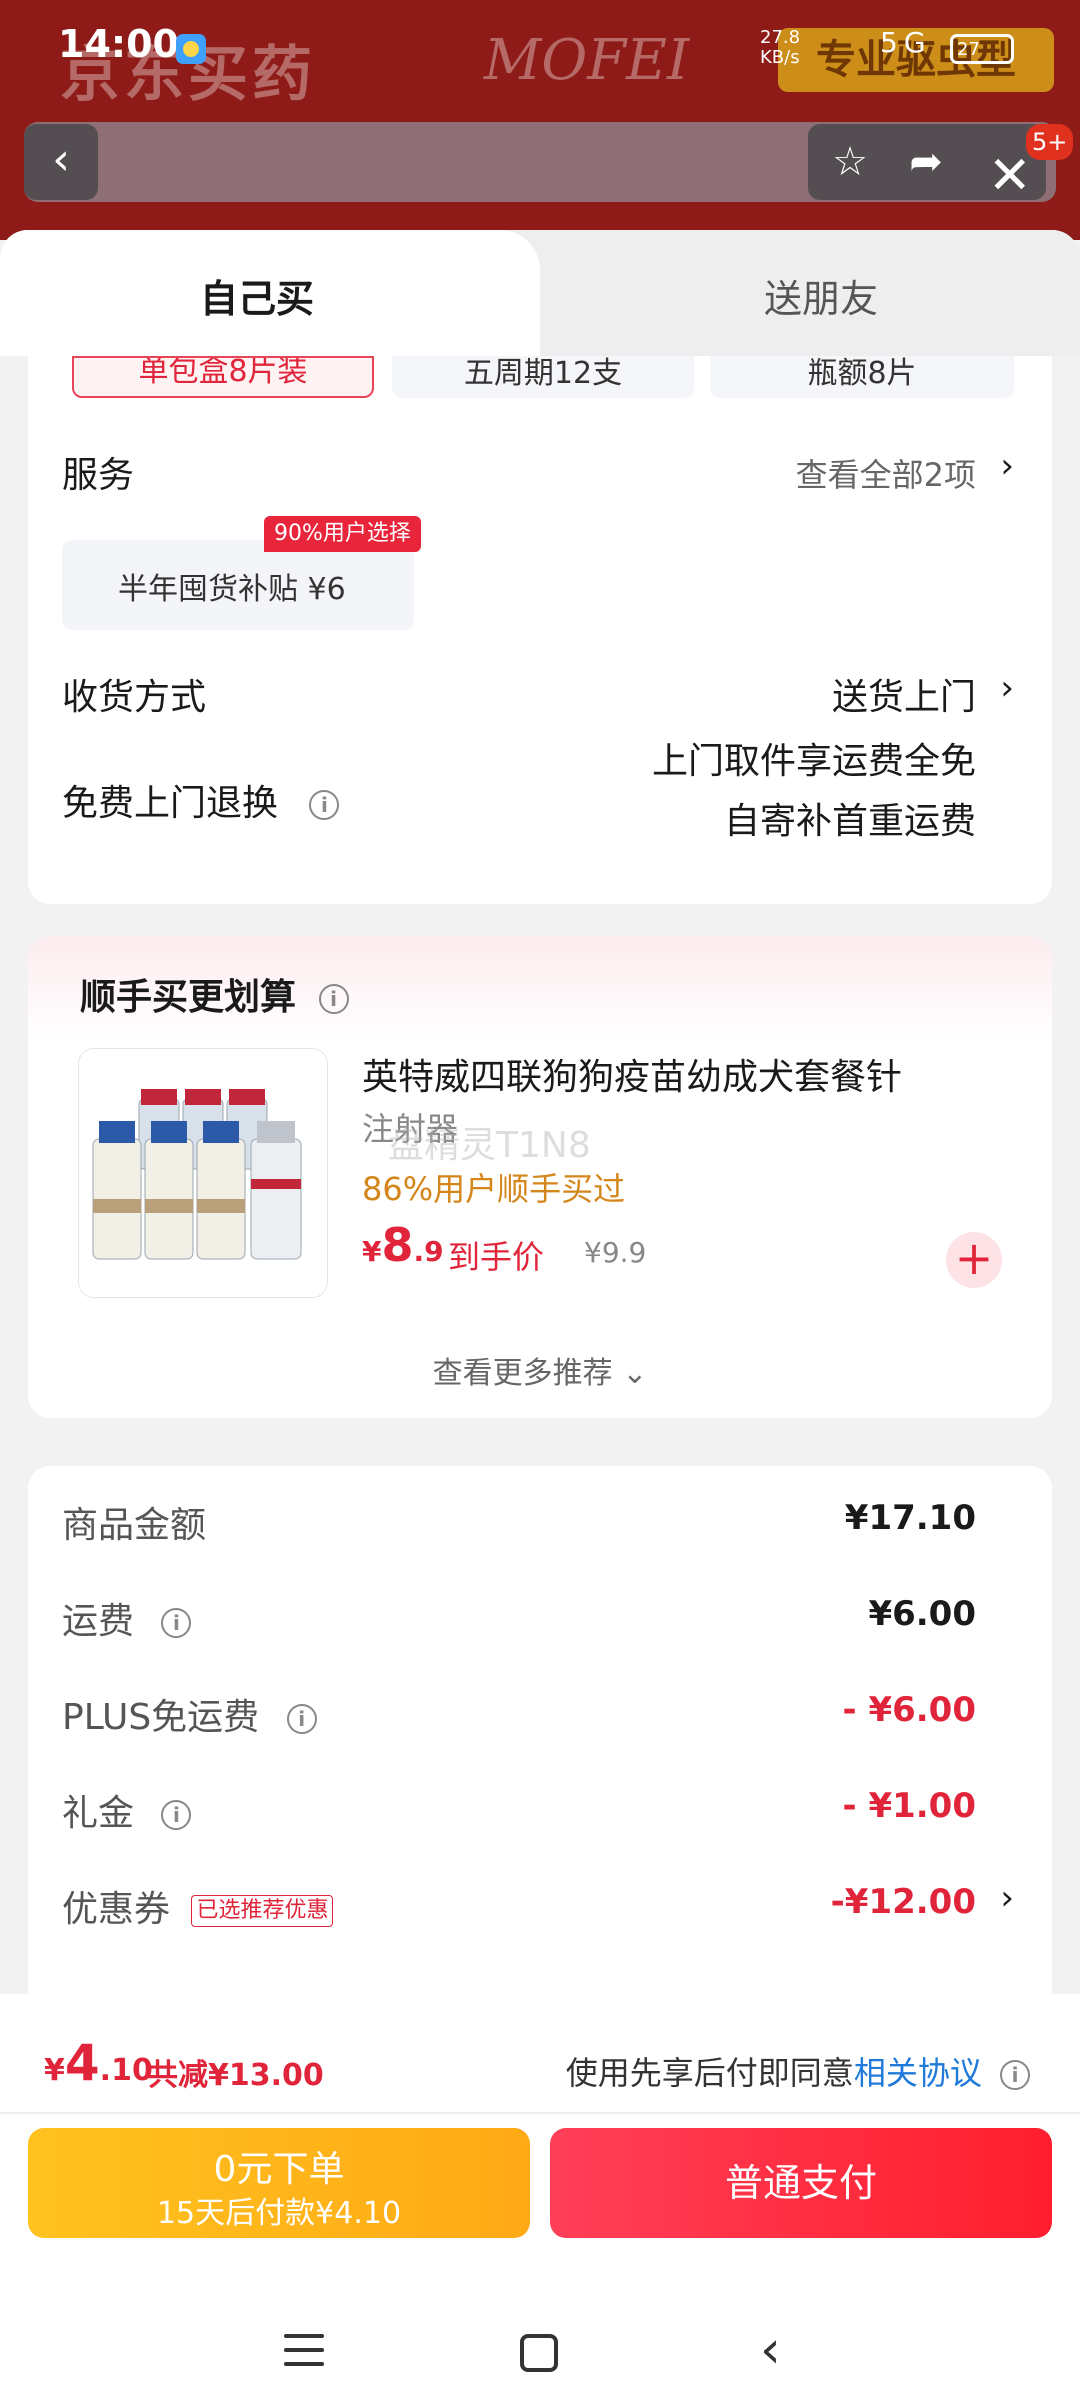 This screenshot has height=2400, width=1080. Describe the element at coordinates (909, 1710) in the screenshot. I see `plus-shipping-value: - ¥6.00` at that location.